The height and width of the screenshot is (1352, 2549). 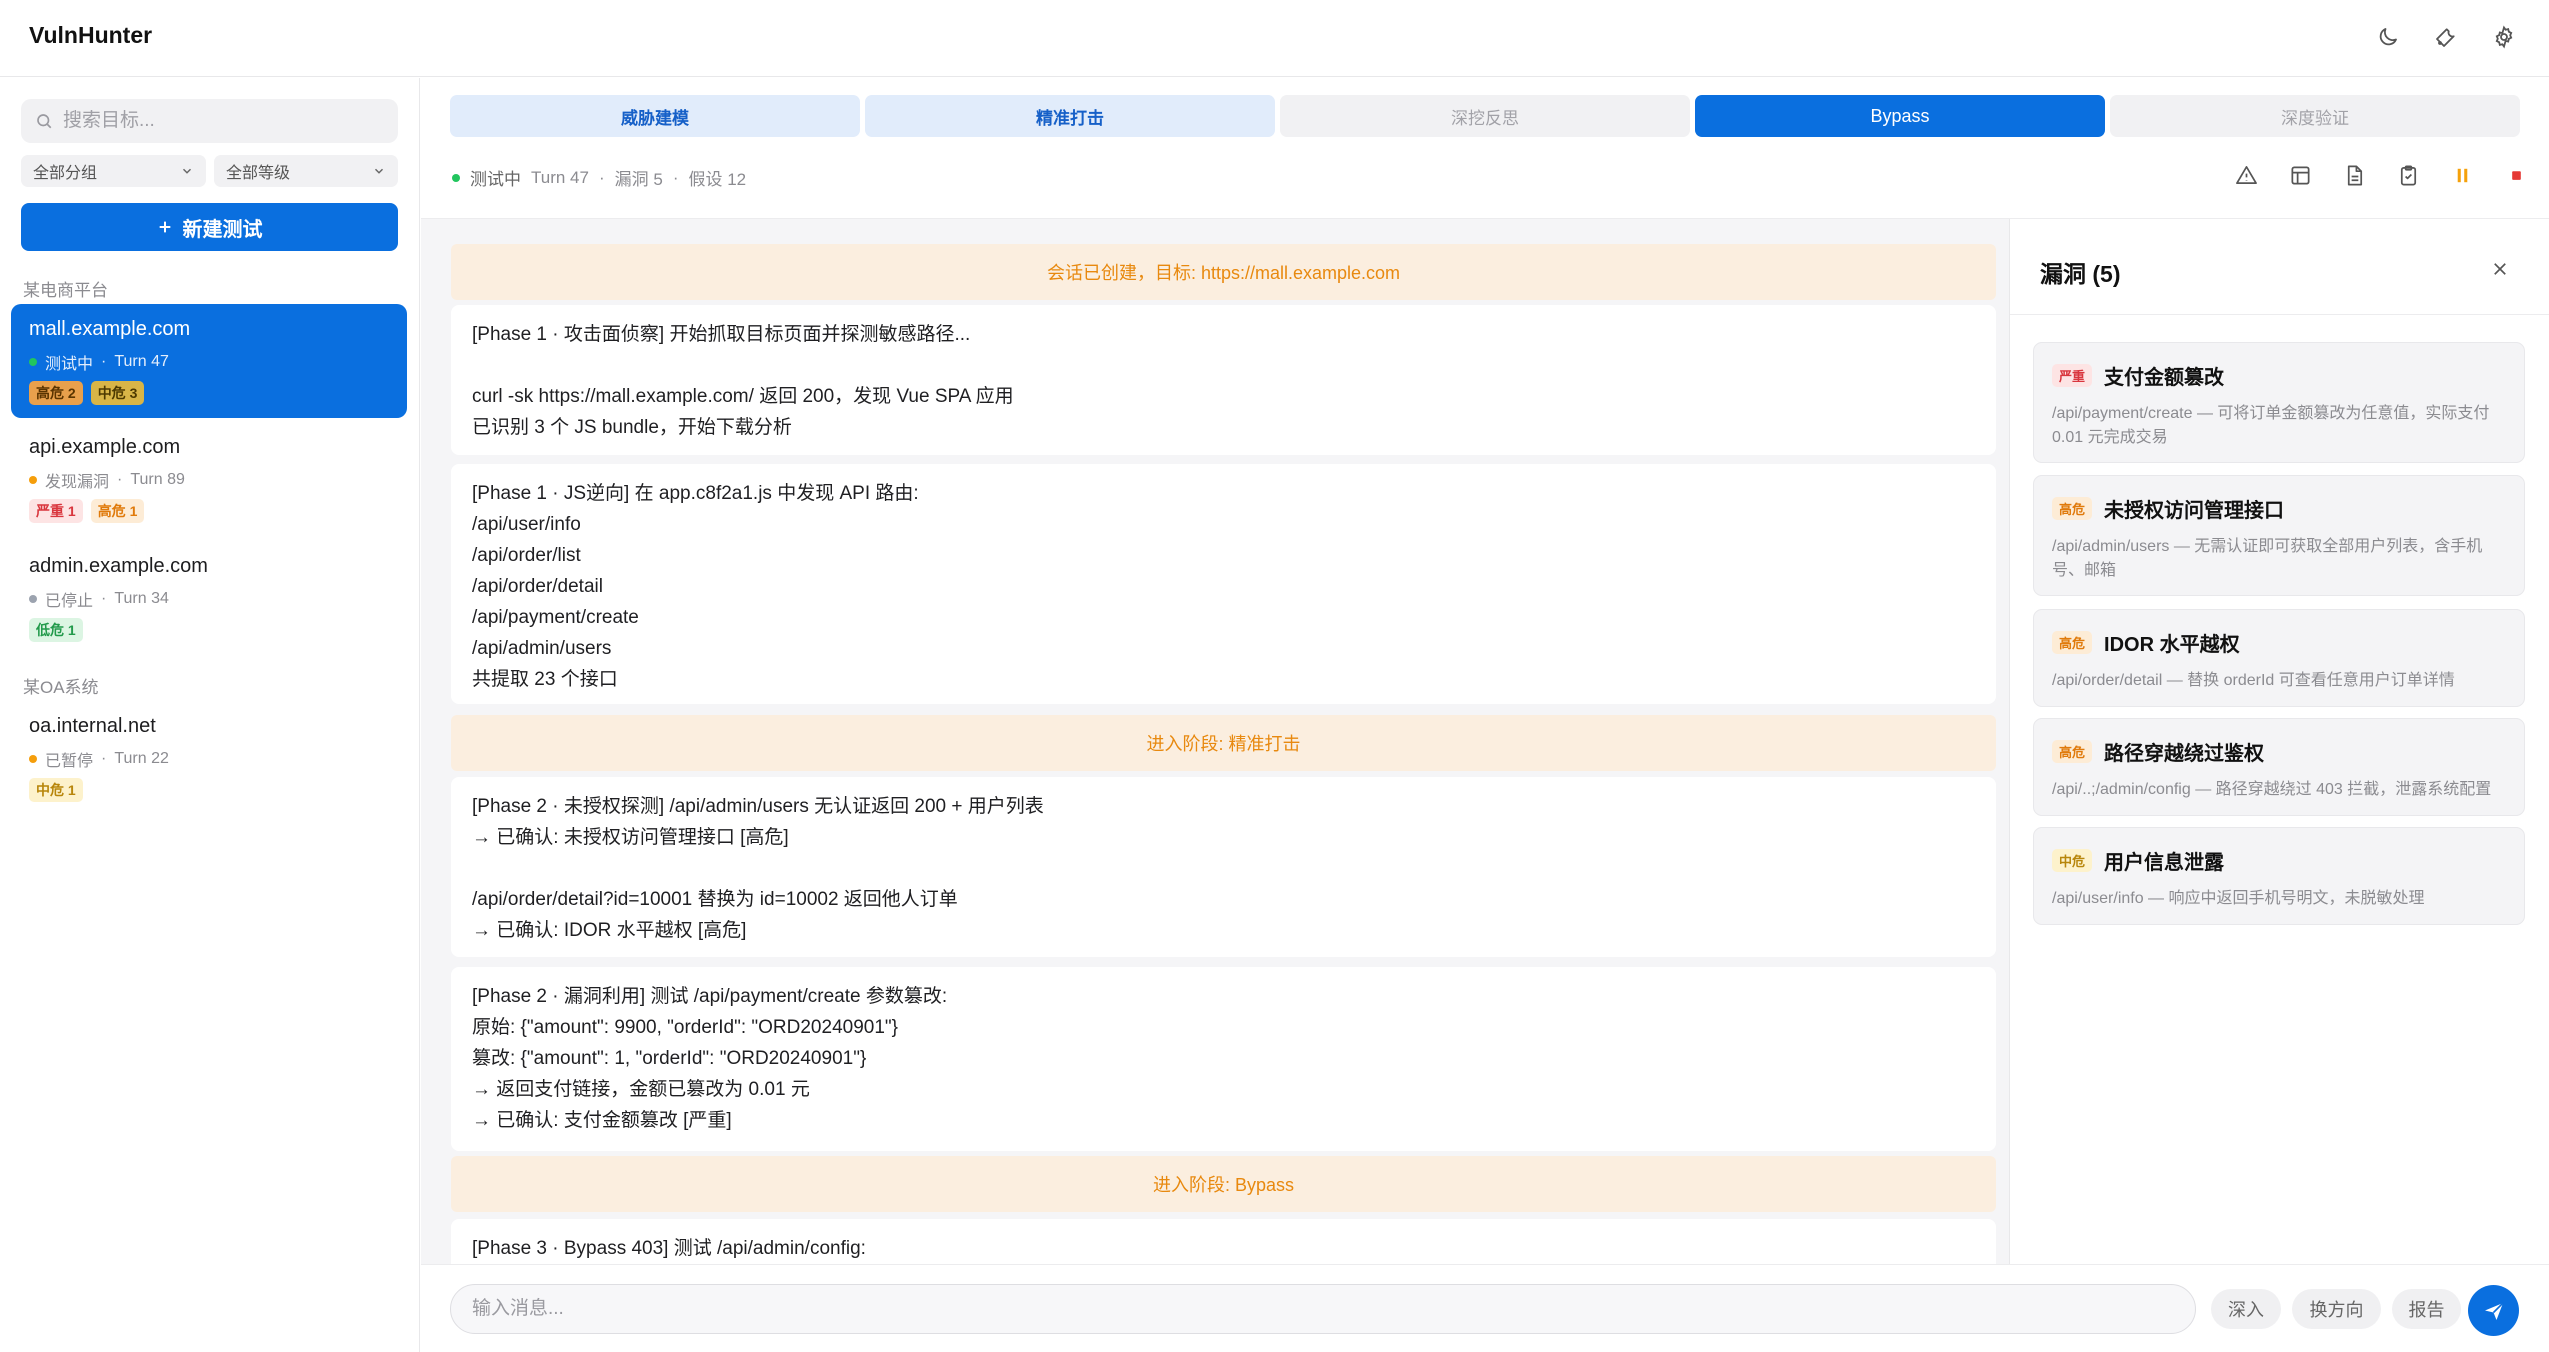 I want to click on send-button, so click(x=2493, y=1310).